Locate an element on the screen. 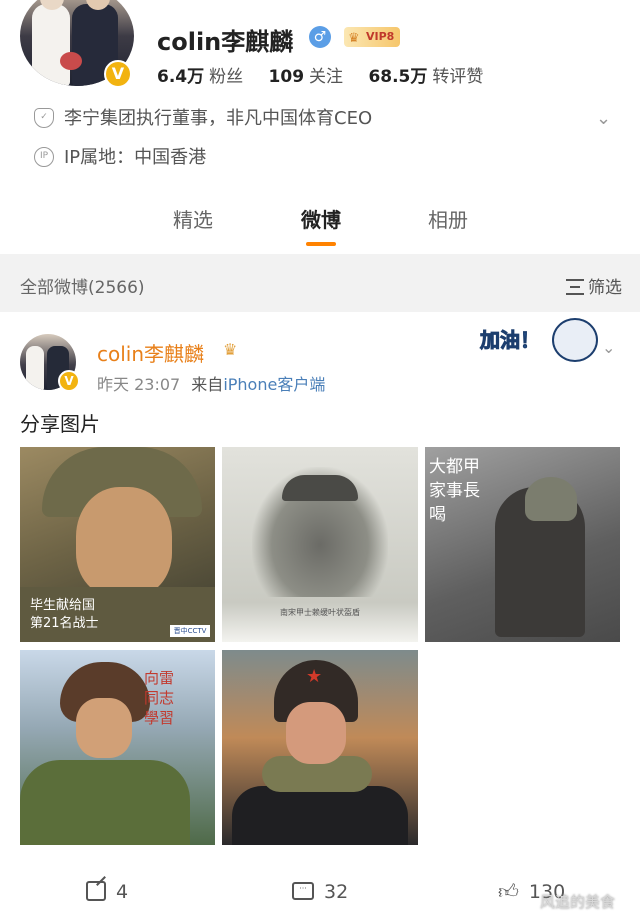  tab-weibo: 微博 is located at coordinates (321, 218).